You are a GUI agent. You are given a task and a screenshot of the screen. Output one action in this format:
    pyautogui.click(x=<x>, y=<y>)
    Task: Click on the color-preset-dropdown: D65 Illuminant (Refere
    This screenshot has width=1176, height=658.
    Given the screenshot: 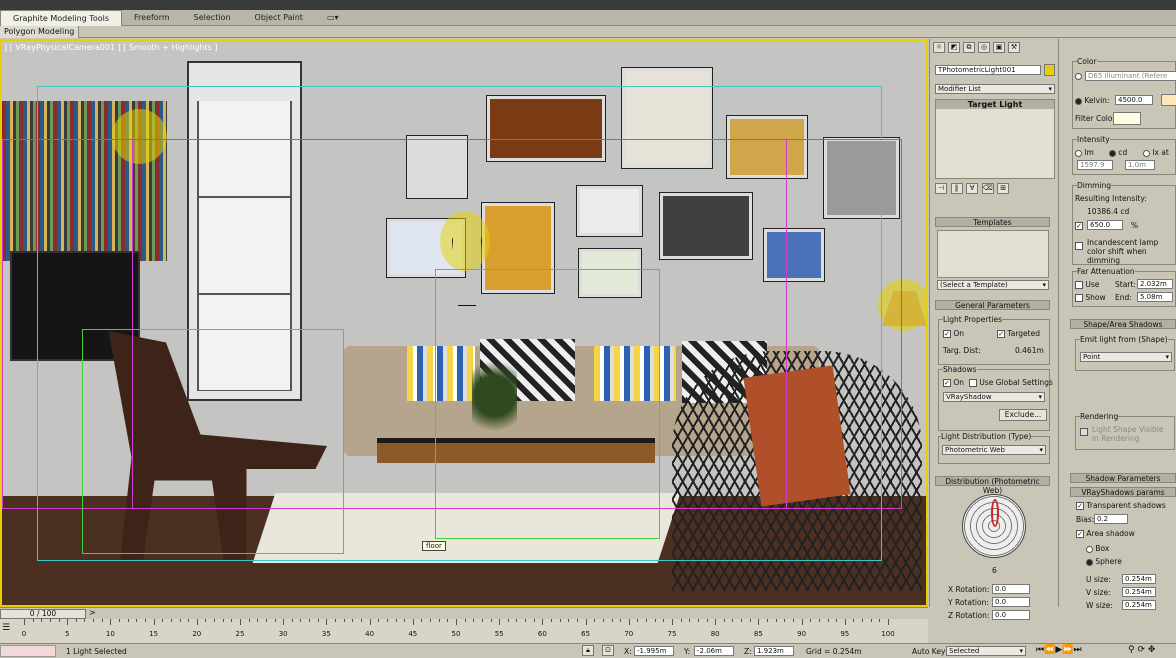 What is the action you would take?
    pyautogui.click(x=1130, y=76)
    